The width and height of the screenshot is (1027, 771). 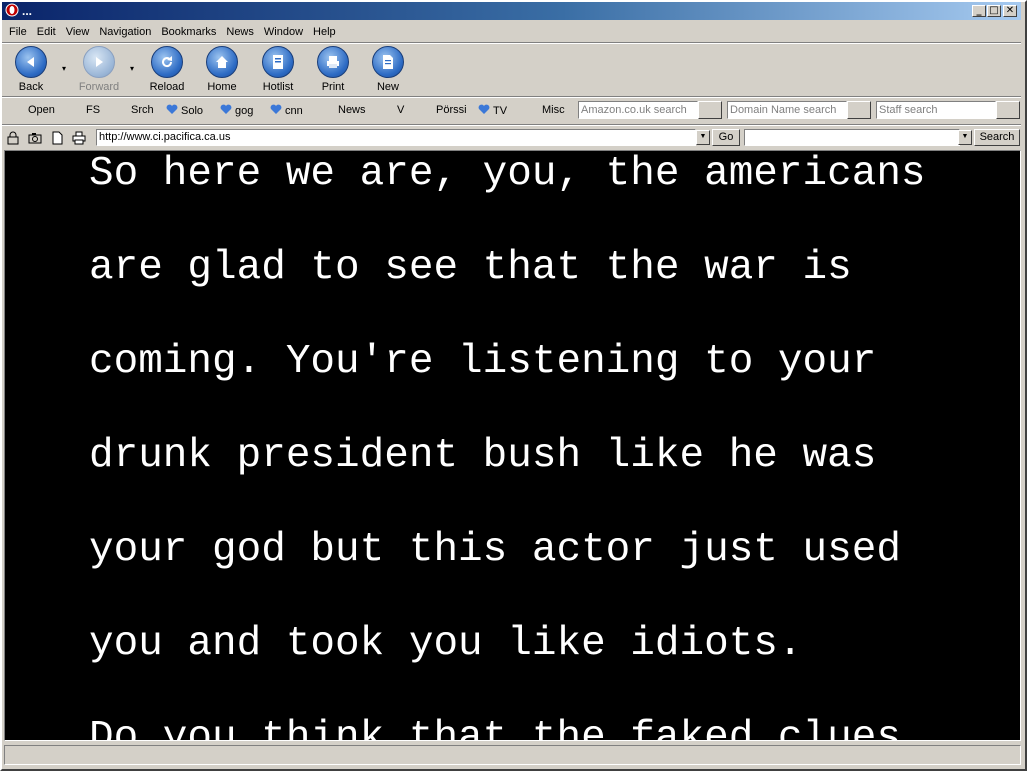 What do you see at coordinates (13, 138) in the screenshot?
I see `security-lock-icon` at bounding box center [13, 138].